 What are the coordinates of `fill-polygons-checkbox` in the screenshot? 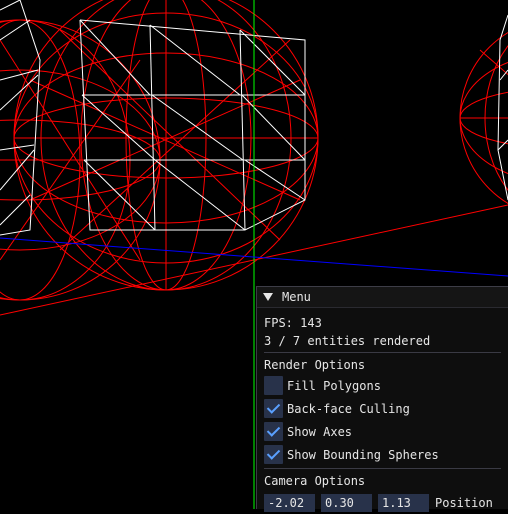 It's located at (273, 385).